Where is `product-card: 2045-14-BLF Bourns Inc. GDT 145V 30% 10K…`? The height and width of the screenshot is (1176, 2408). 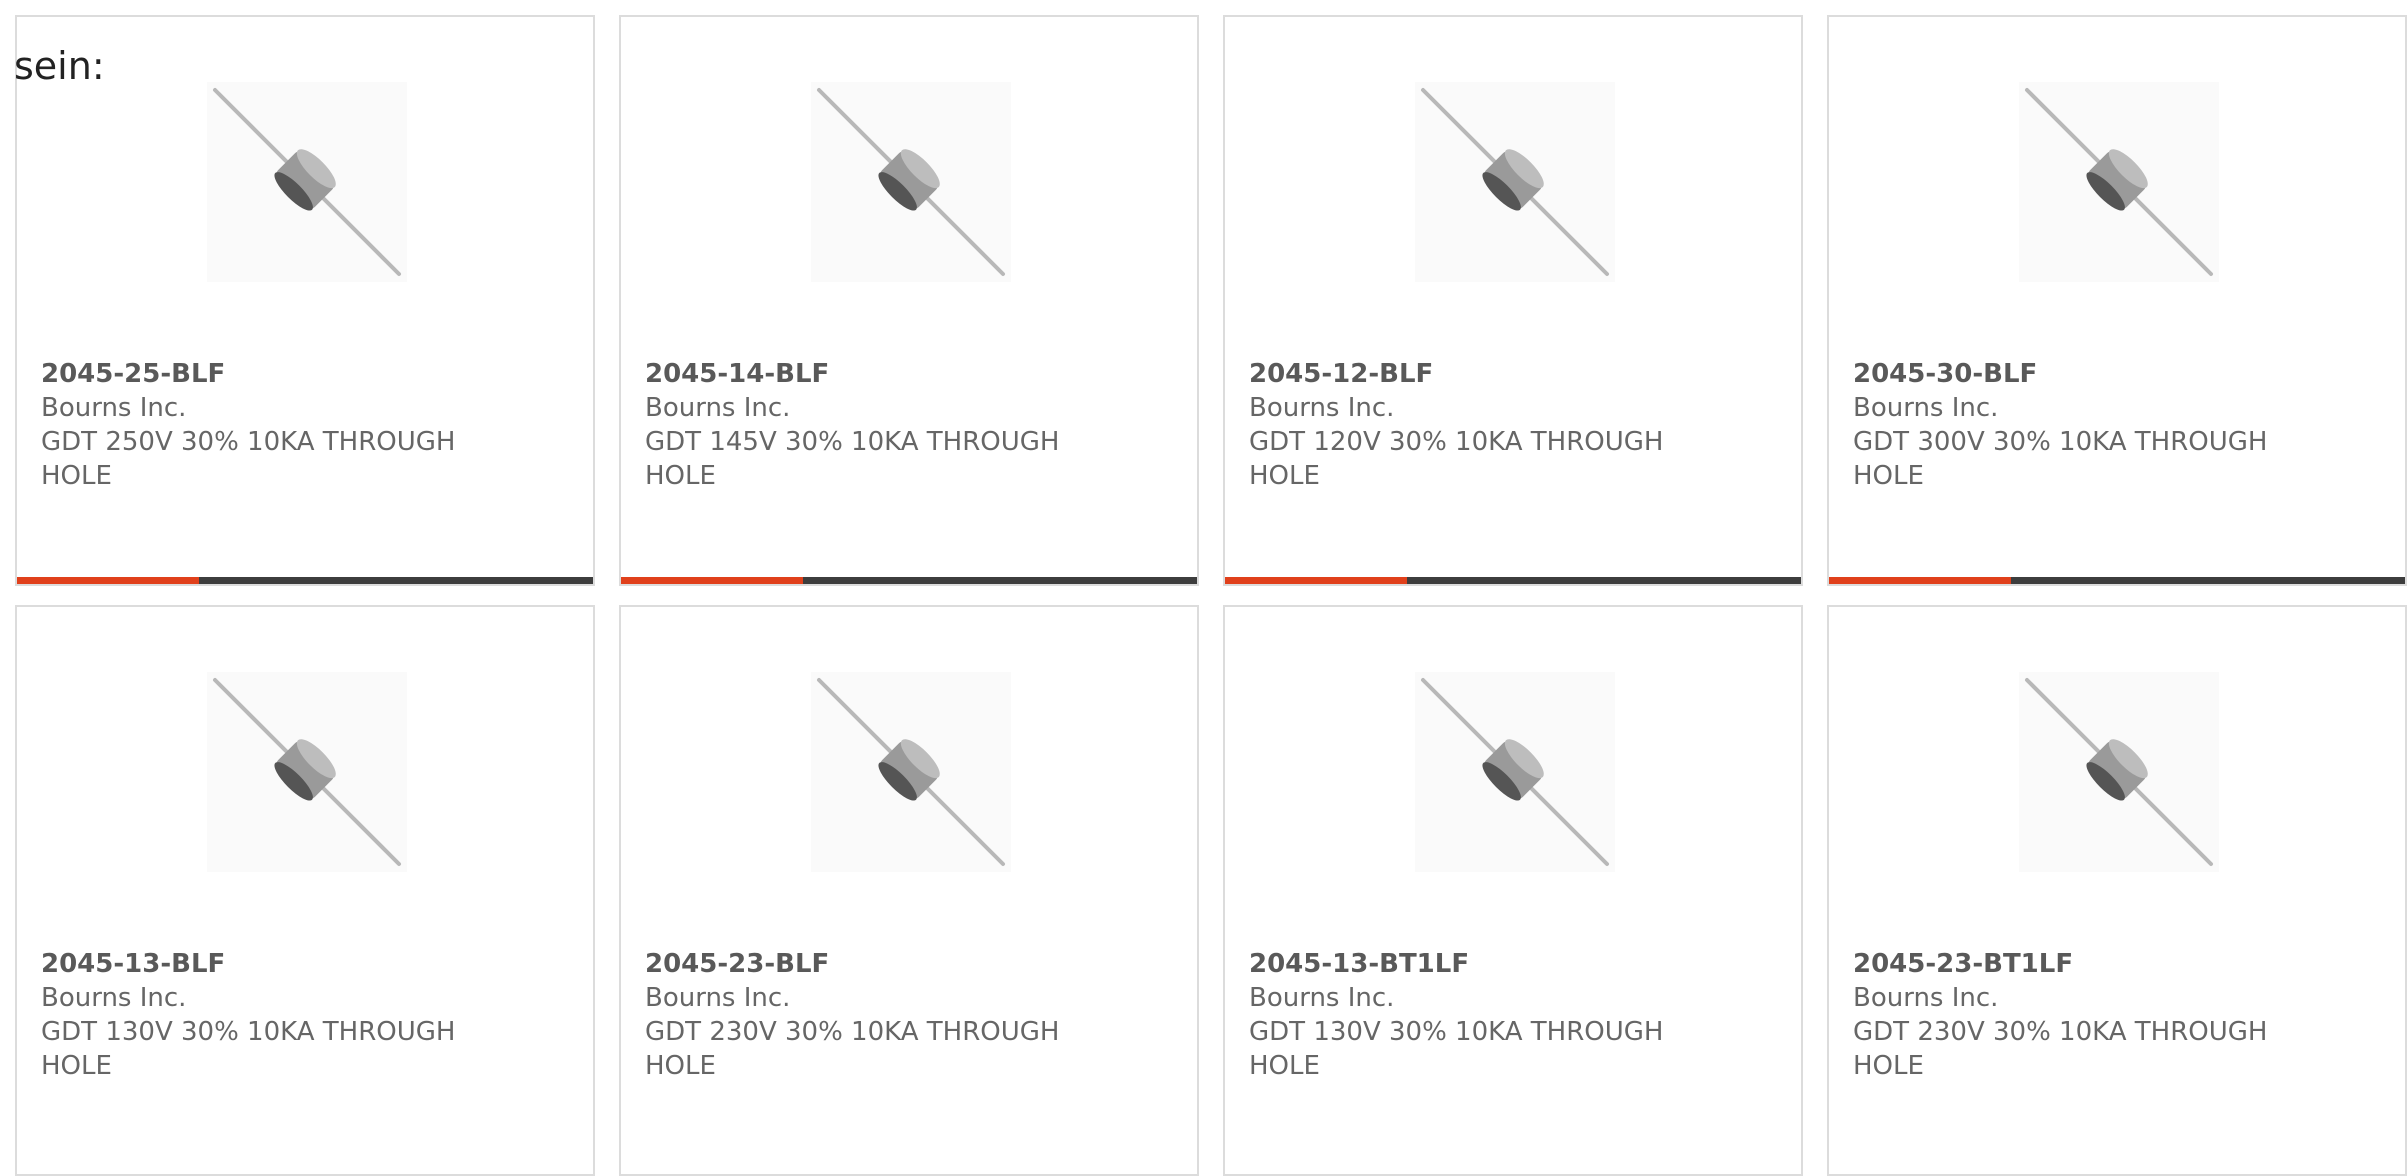 product-card: 2045-14-BLF Bourns Inc. GDT 145V 30% 10K… is located at coordinates (909, 300).